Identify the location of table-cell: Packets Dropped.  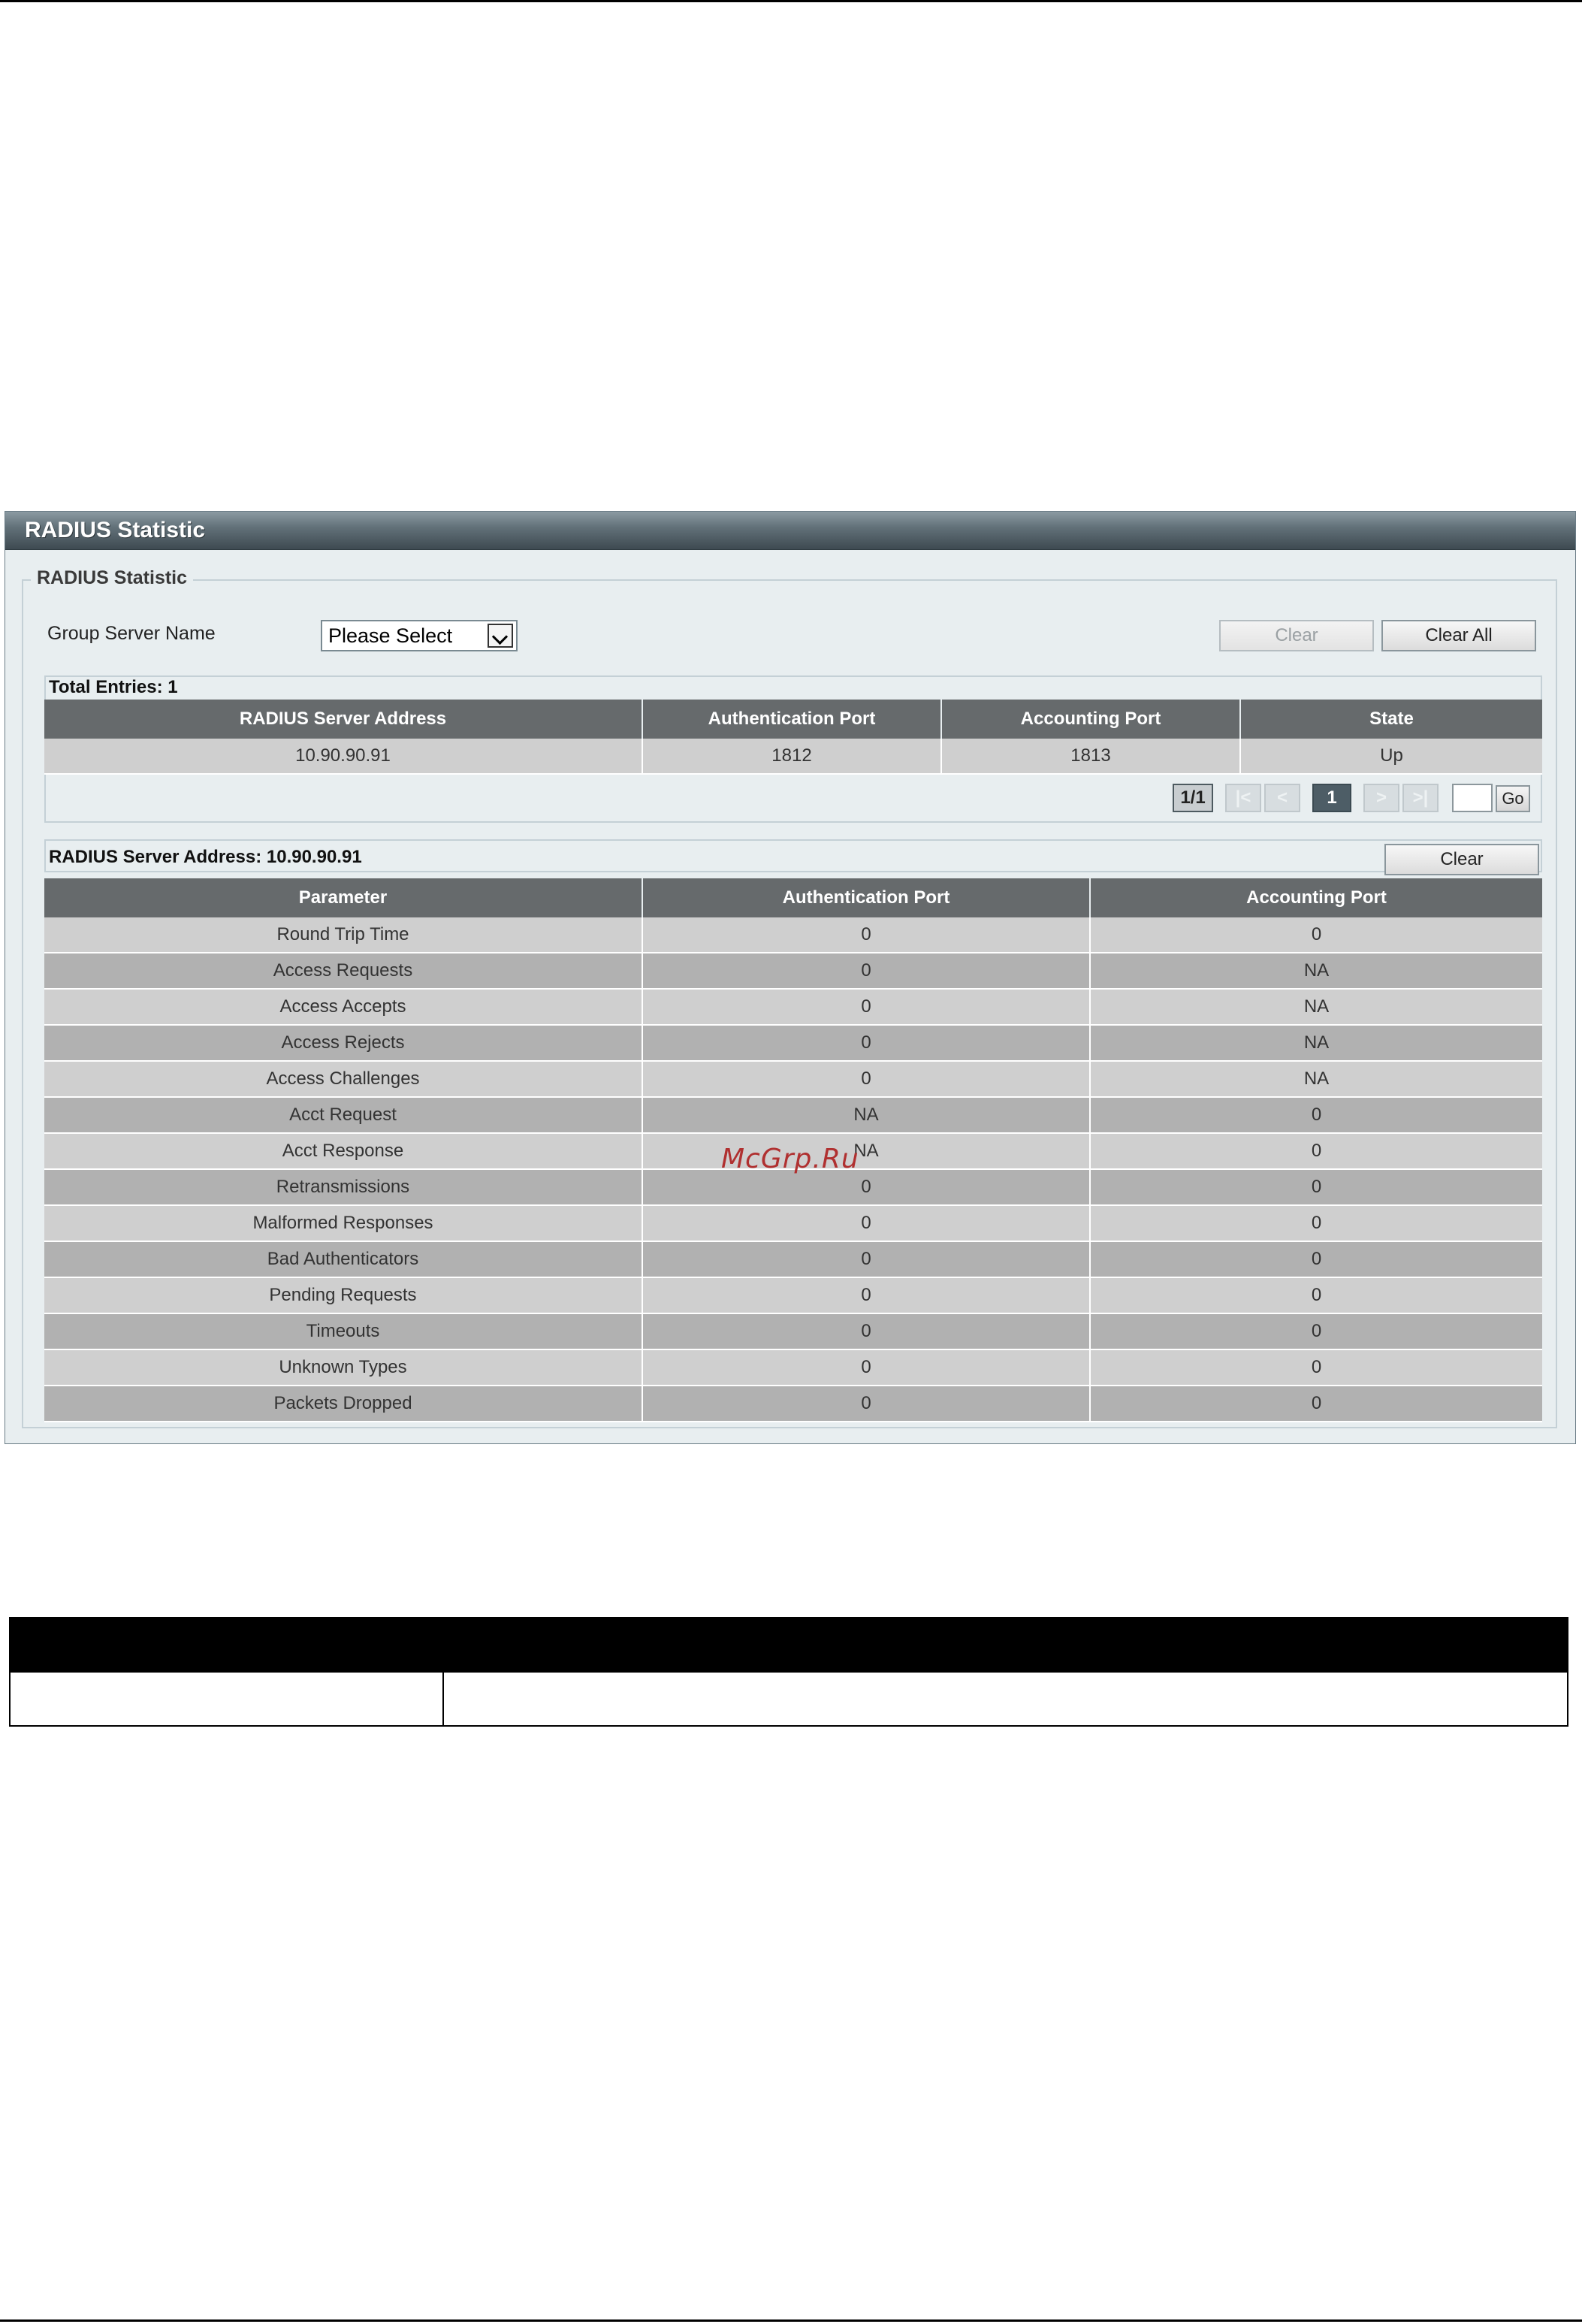
(343, 1404).